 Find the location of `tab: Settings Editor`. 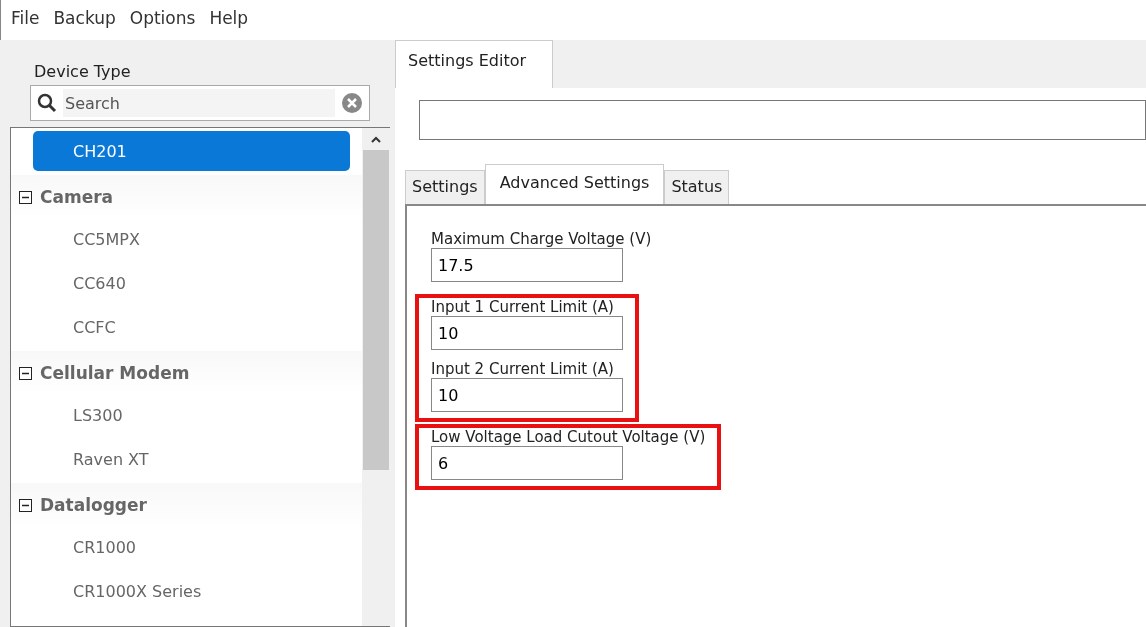

tab: Settings Editor is located at coordinates (474, 64).